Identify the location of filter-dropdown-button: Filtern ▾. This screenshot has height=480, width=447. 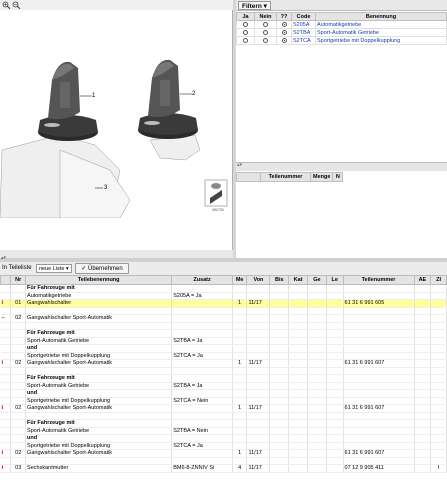
(254, 5).